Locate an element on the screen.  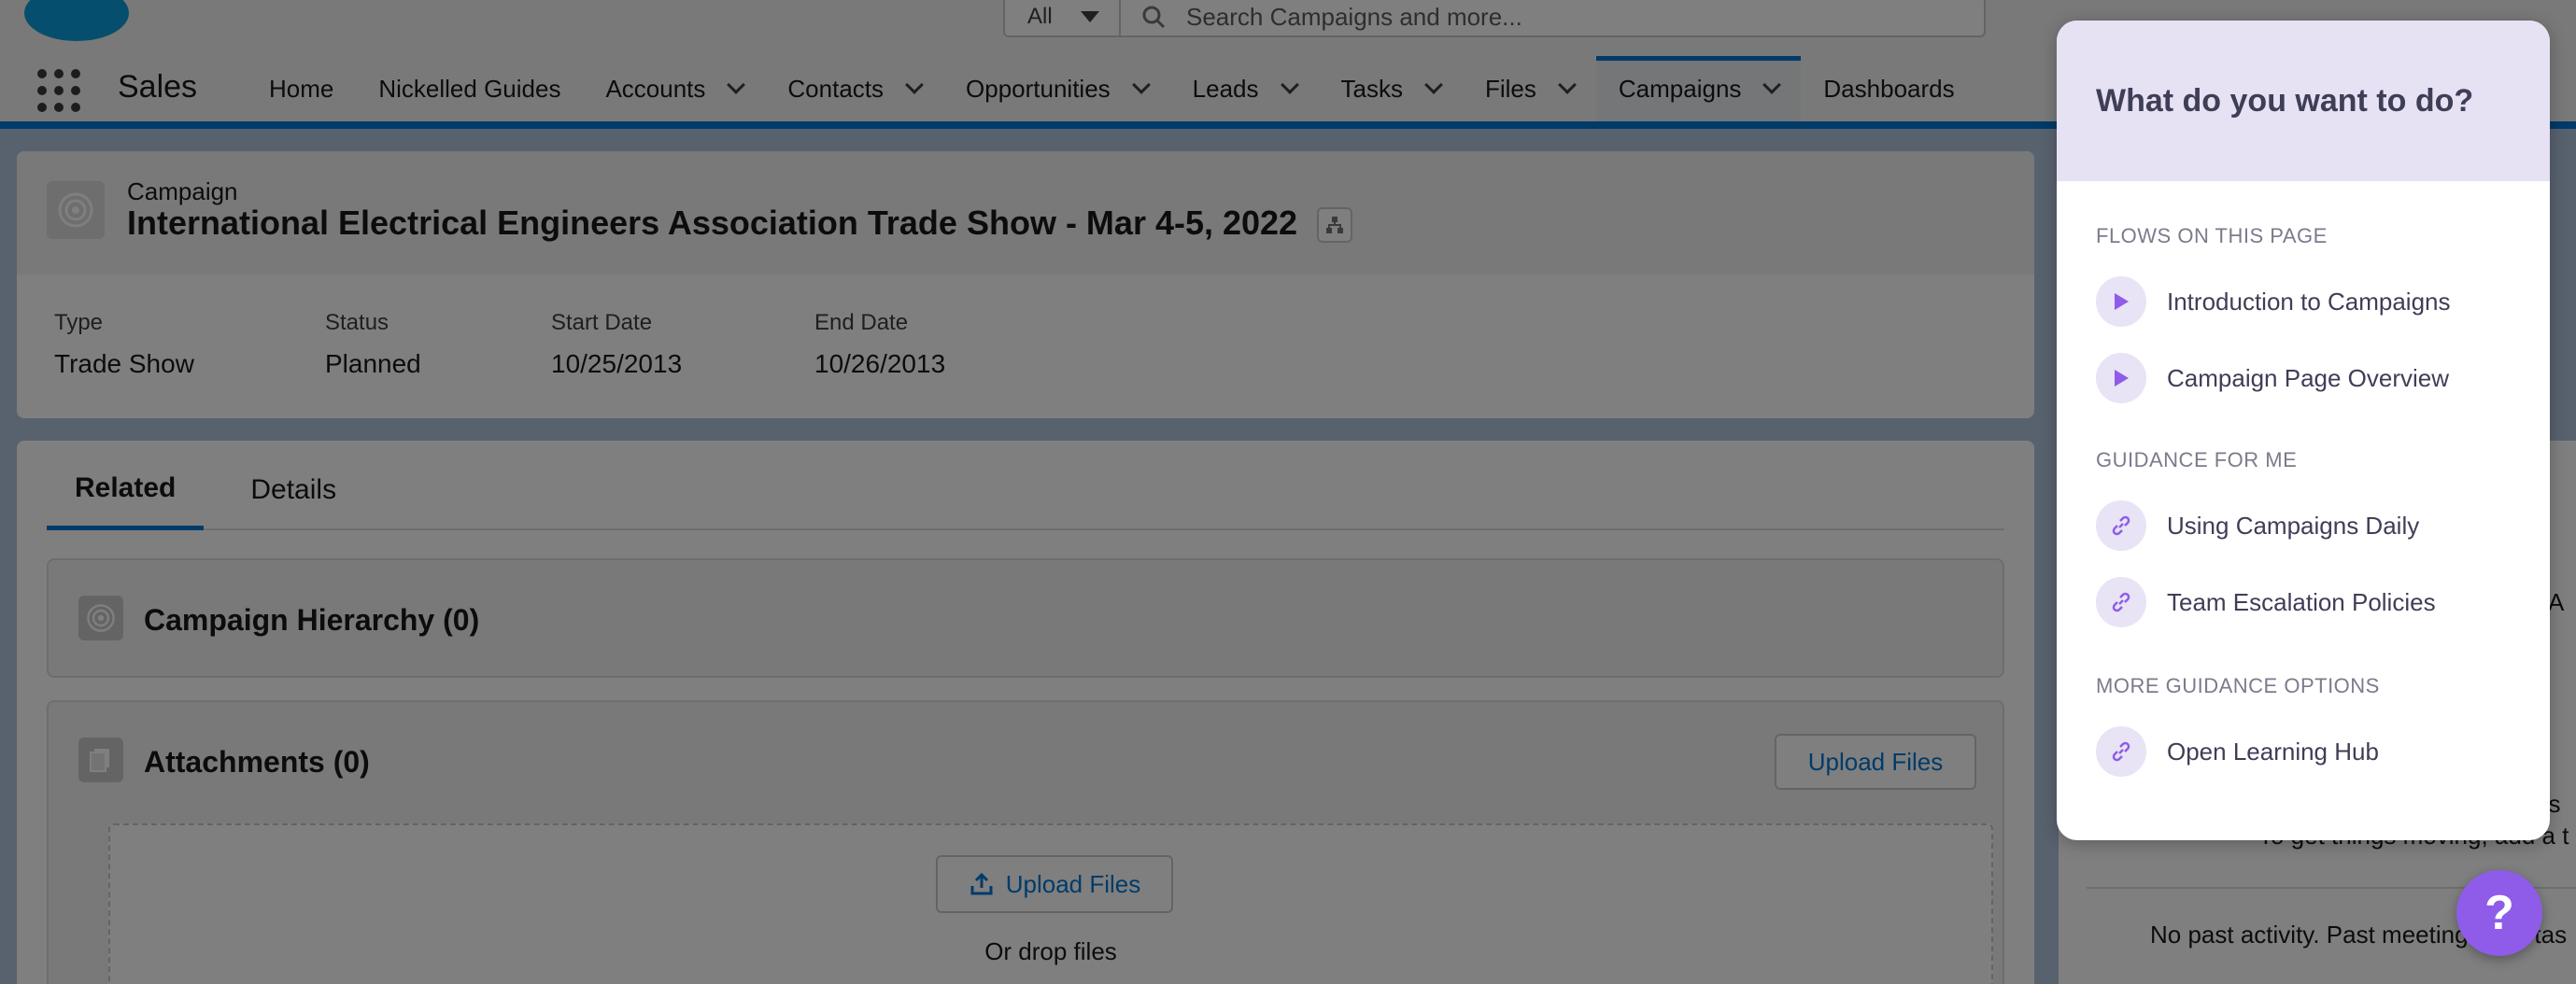
guidance-title: What do you want to do? is located at coordinates (2303, 101).